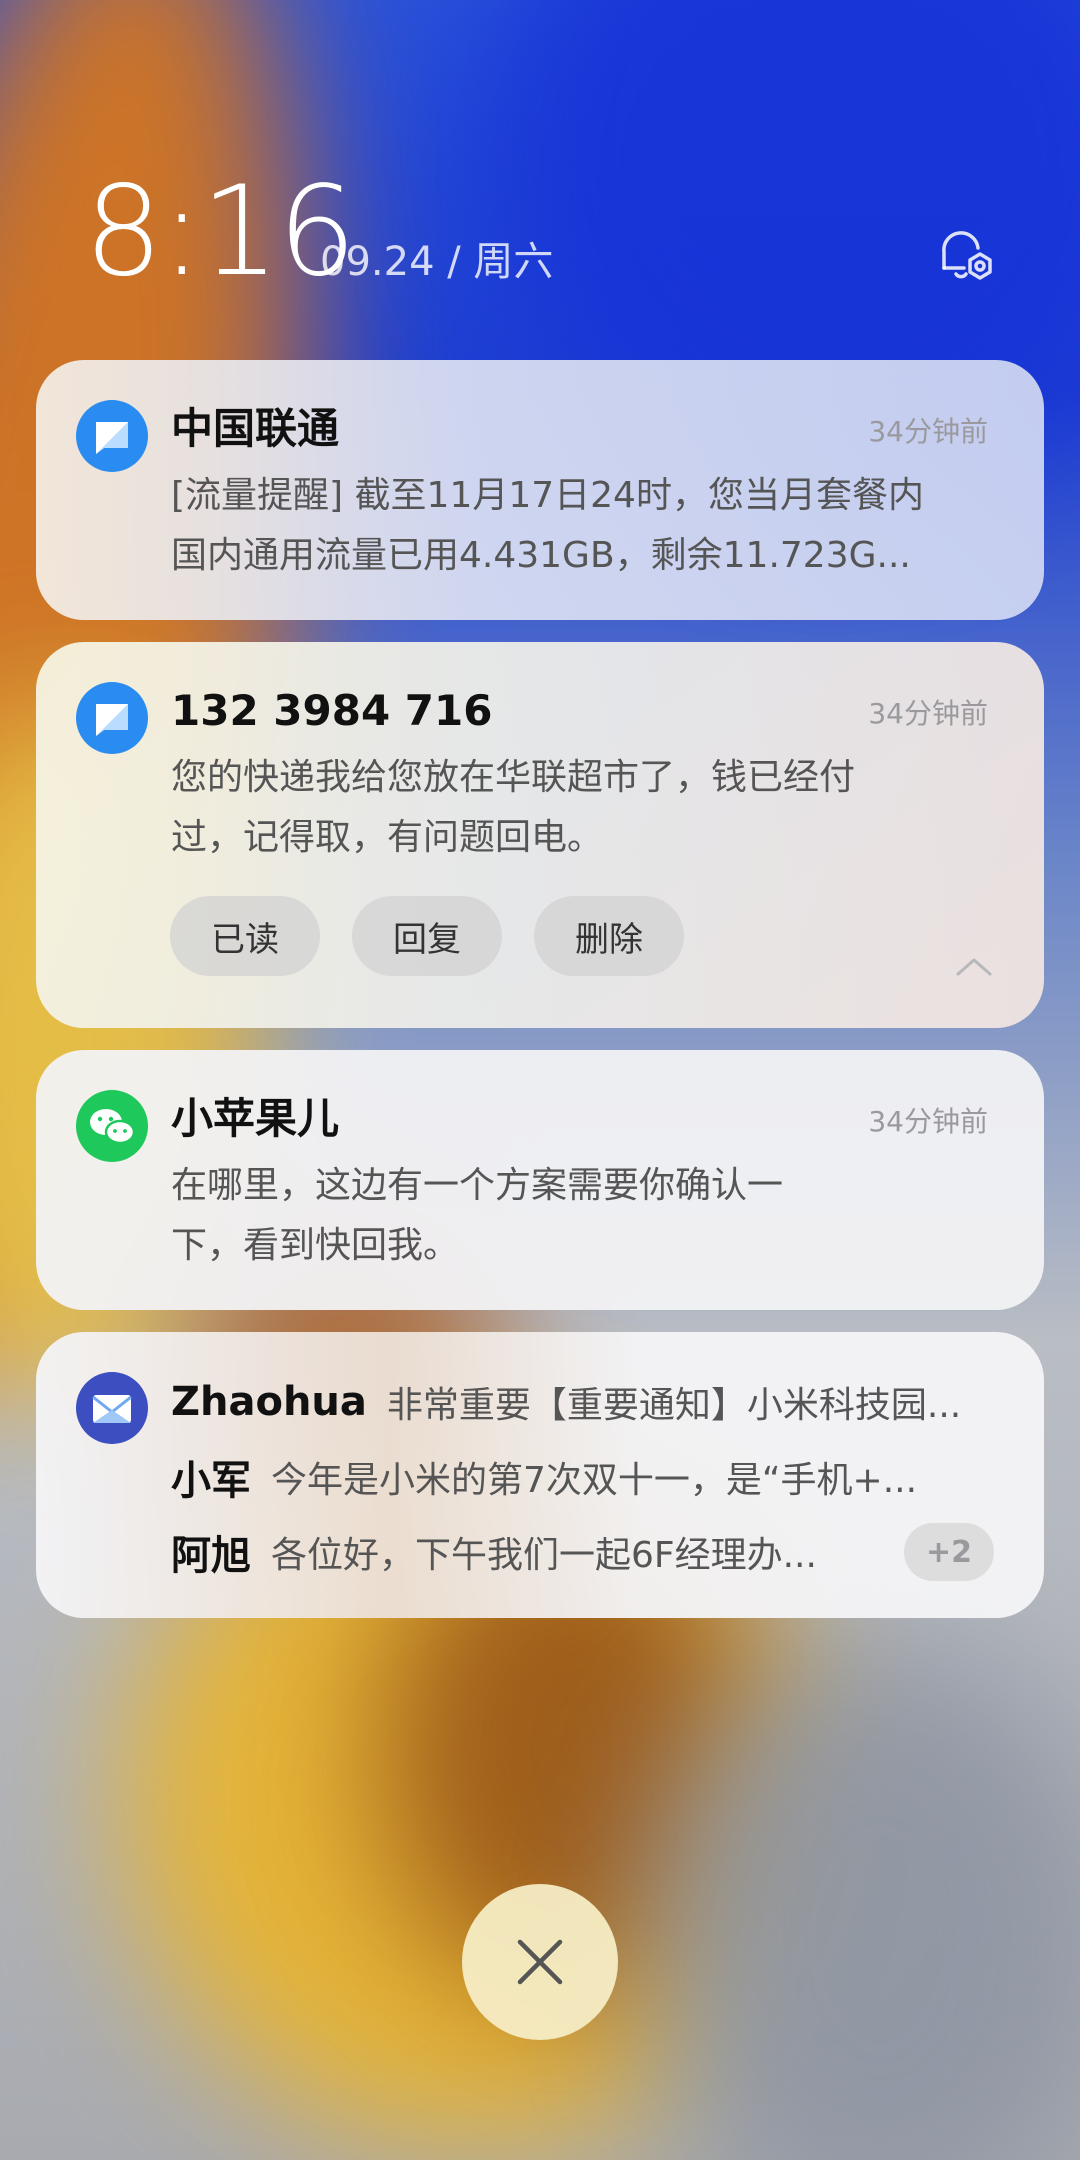 Image resolution: width=1080 pixels, height=2160 pixels. What do you see at coordinates (332, 710) in the screenshot?
I see `notification-title: 132 3984 716` at bounding box center [332, 710].